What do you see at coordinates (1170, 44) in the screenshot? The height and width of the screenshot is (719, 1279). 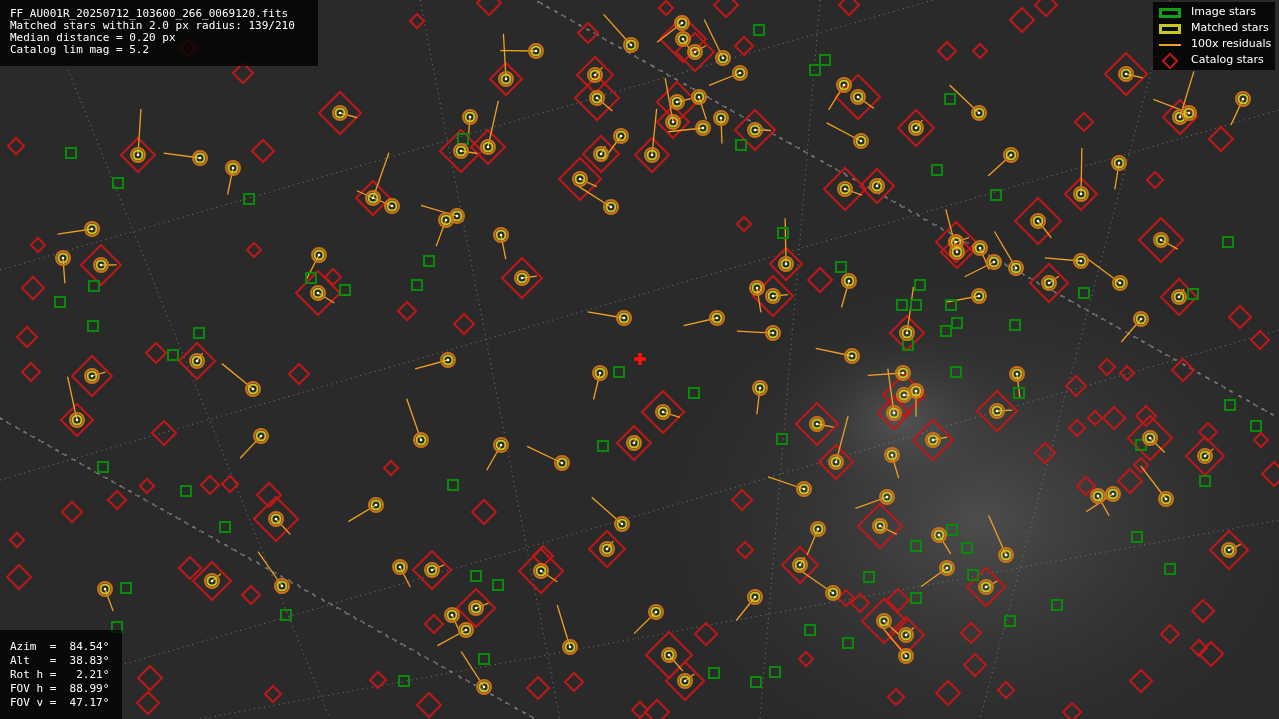 I see `line-icon` at bounding box center [1170, 44].